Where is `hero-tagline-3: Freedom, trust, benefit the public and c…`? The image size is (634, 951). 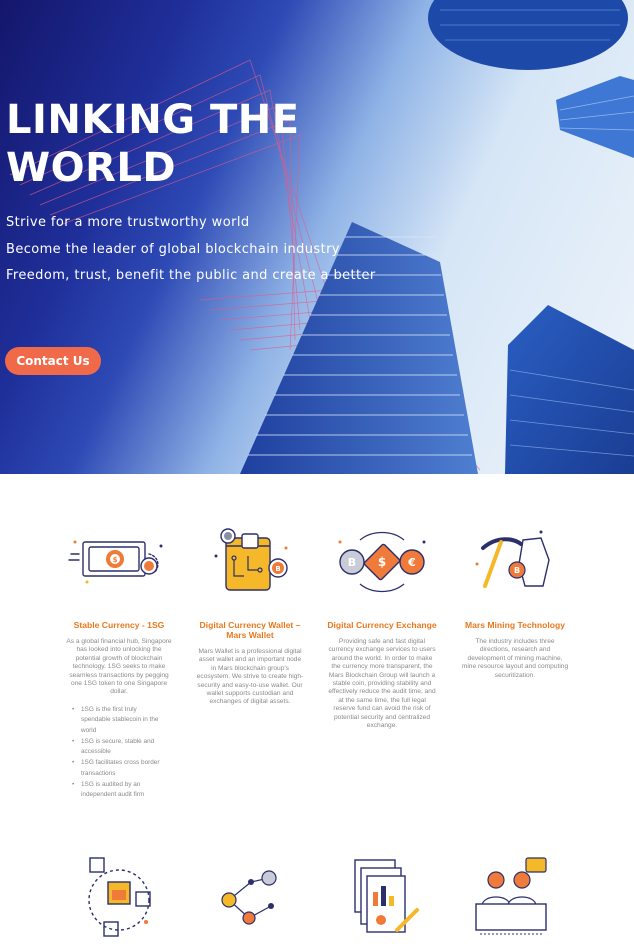 hero-tagline-3: Freedom, trust, benefit the public and c… is located at coordinates (191, 275).